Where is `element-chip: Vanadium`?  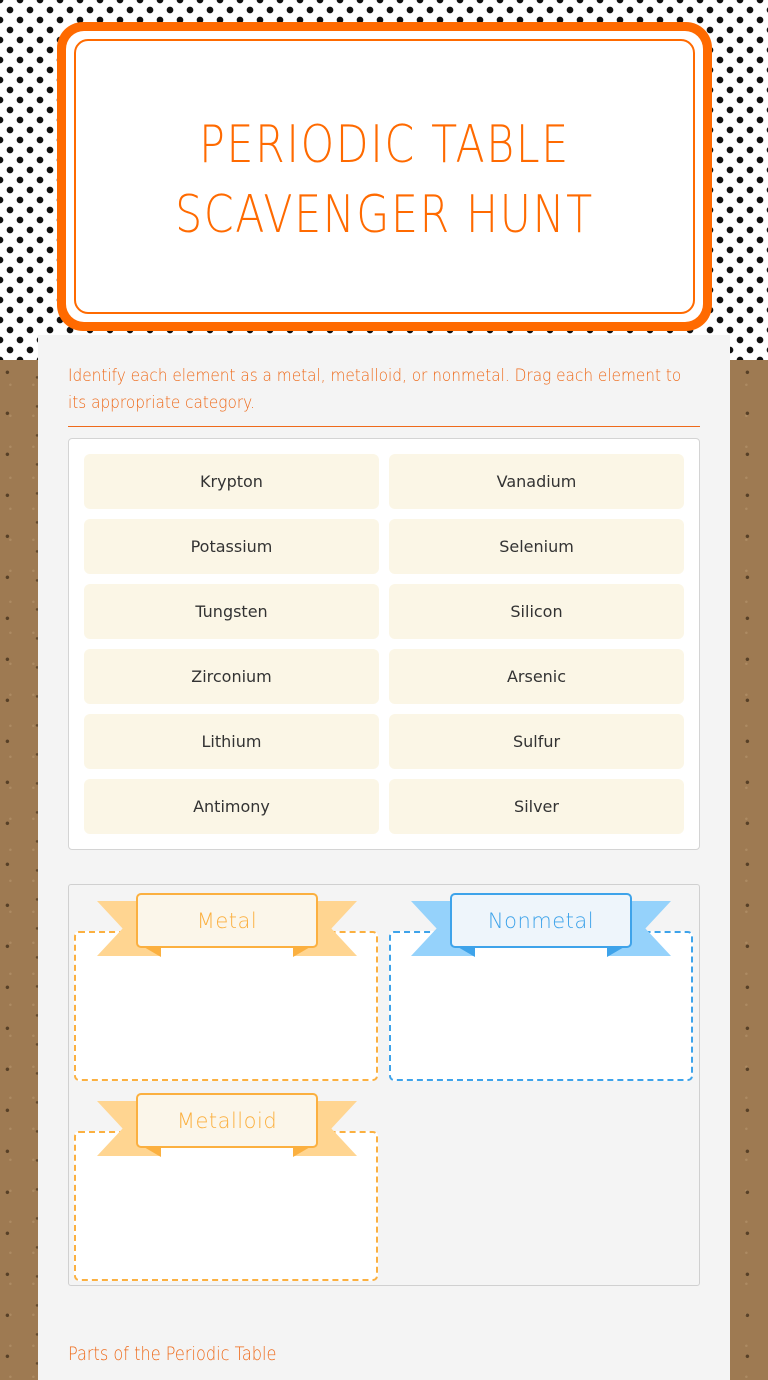 element-chip: Vanadium is located at coordinates (536, 481).